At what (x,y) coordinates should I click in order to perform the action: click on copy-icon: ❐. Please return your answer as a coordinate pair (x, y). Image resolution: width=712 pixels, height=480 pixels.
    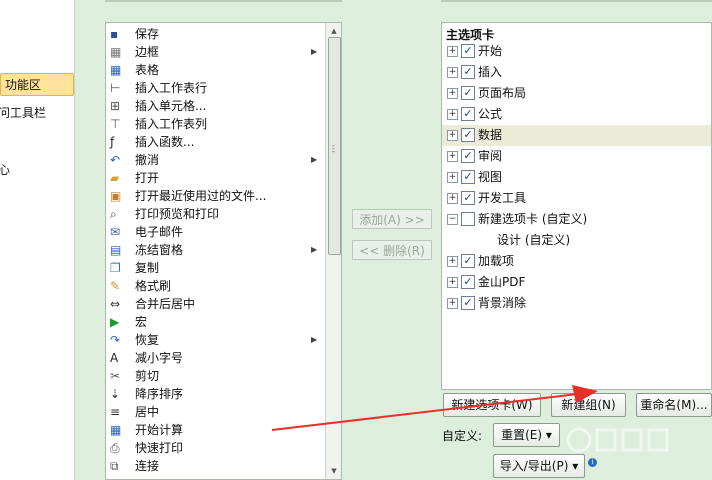
    Looking at the image, I should click on (115, 268).